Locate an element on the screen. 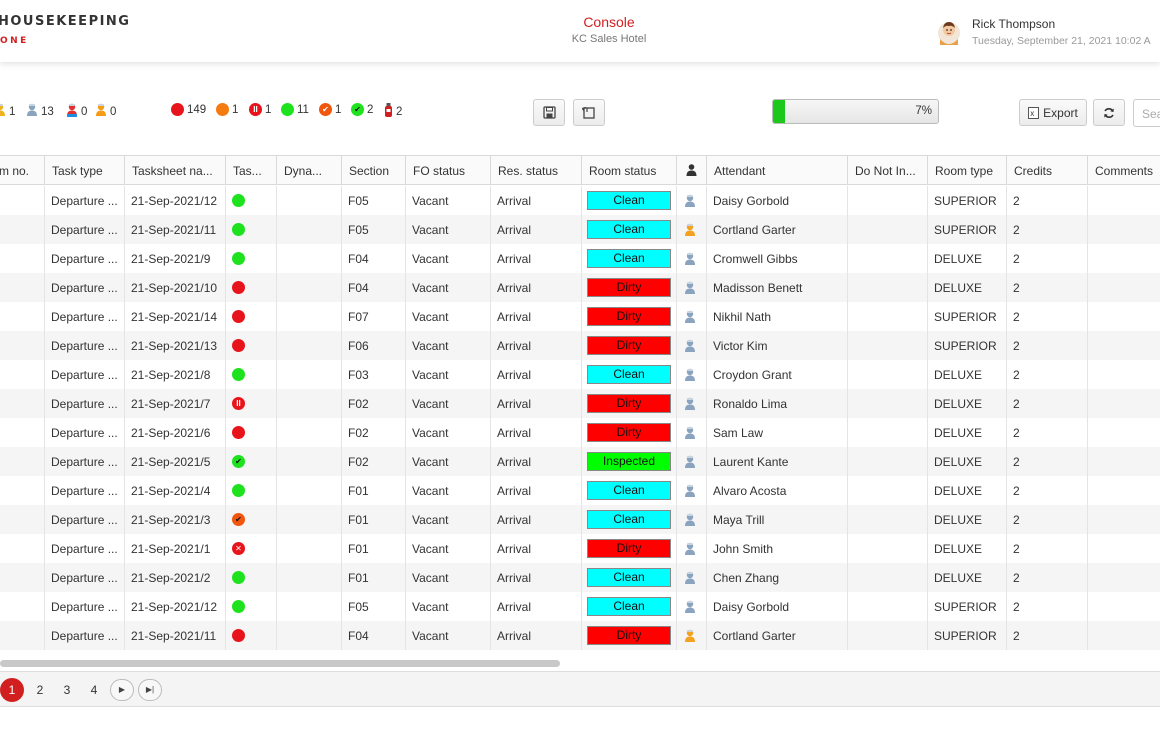  col-room-type-header: Room type is located at coordinates (967, 170).